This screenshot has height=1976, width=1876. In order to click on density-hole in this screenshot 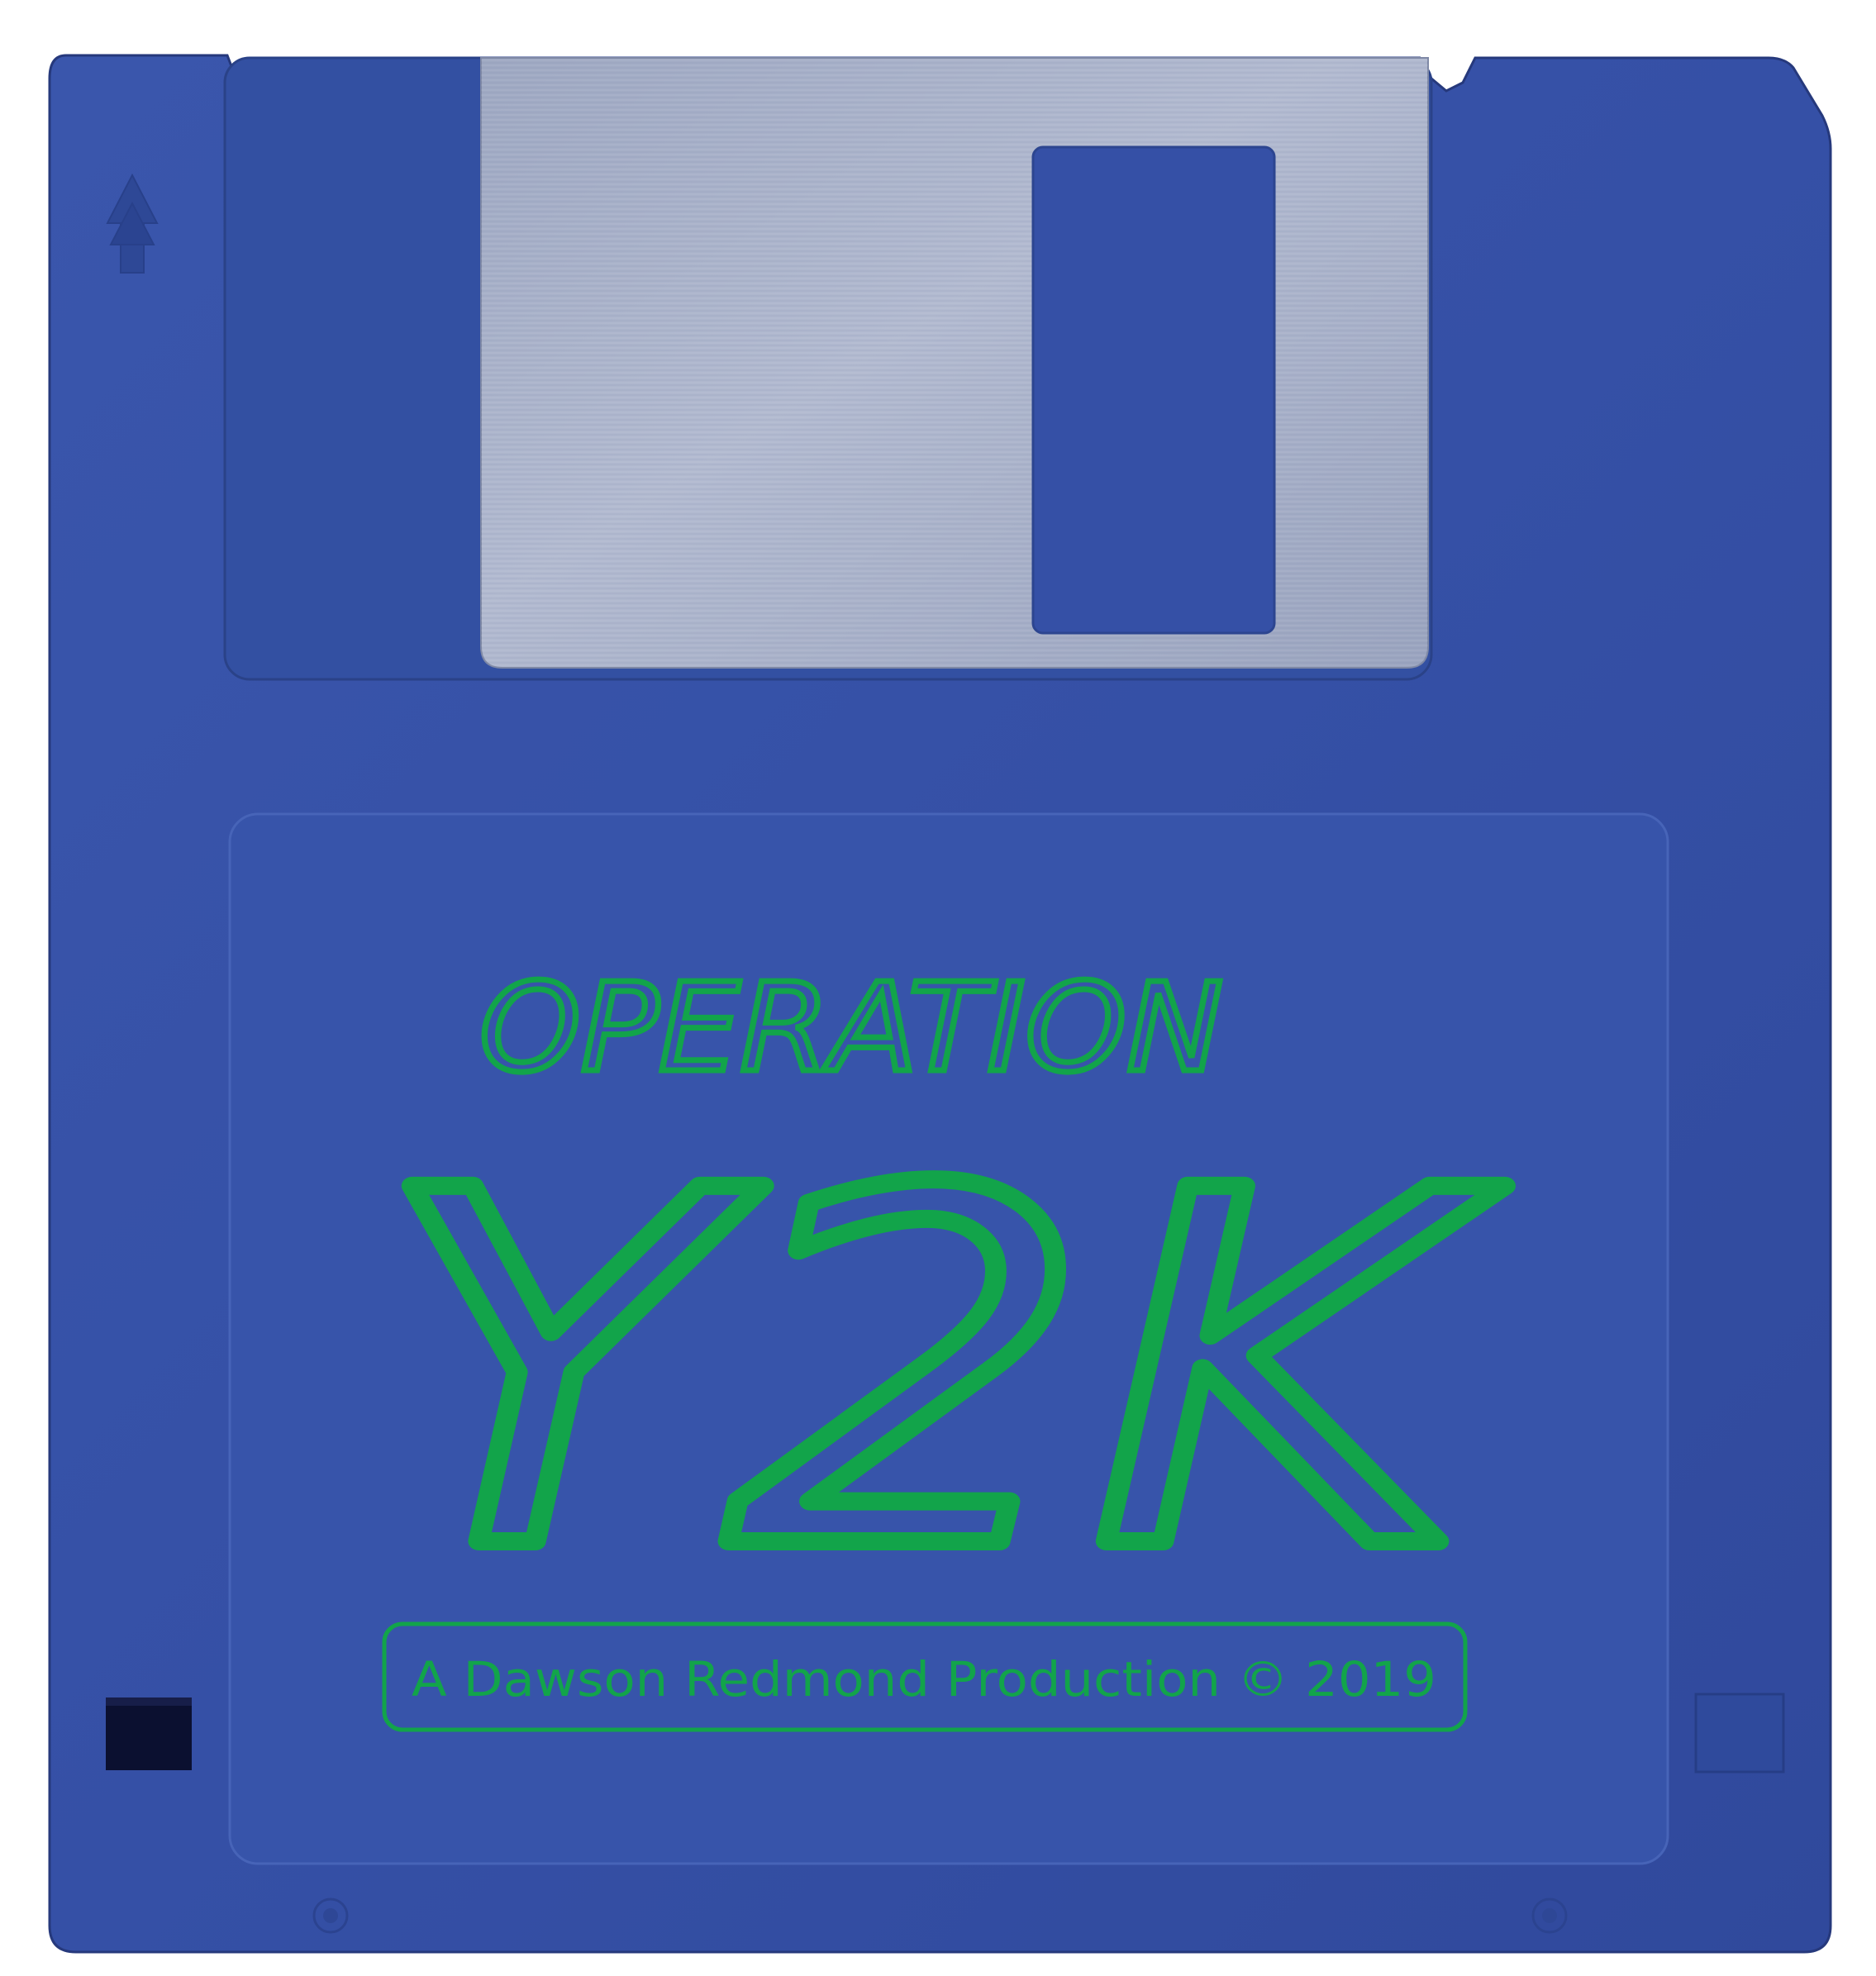, I will do `click(1739, 1733)`.